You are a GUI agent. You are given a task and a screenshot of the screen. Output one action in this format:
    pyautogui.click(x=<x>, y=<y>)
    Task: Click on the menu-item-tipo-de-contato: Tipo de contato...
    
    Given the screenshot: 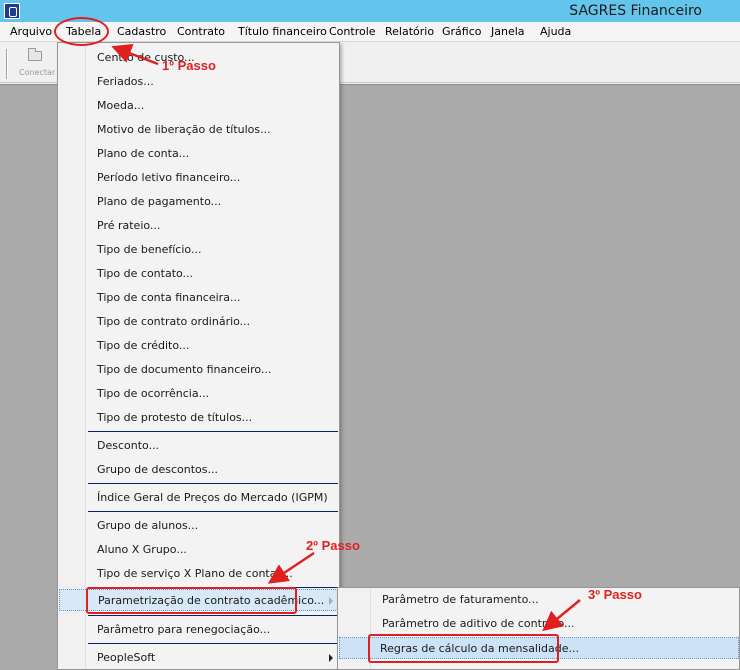 What is the action you would take?
    pyautogui.click(x=213, y=274)
    